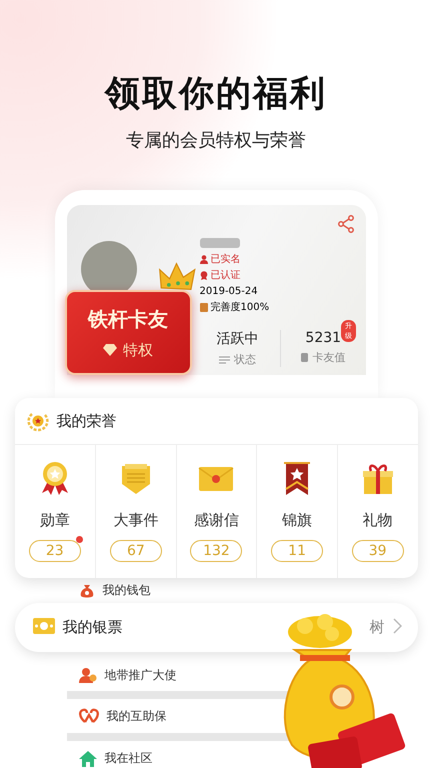 Image resolution: width=432 pixels, height=768 pixels. What do you see at coordinates (43, 626) in the screenshot?
I see `banknote-icon` at bounding box center [43, 626].